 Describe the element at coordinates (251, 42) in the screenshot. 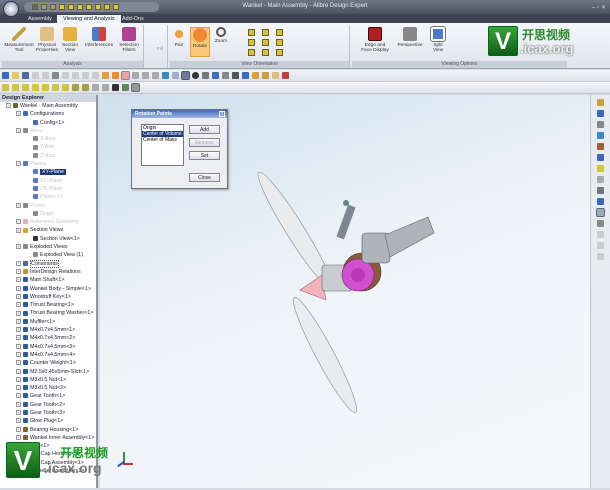

I see `view-bottom-icon` at that location.